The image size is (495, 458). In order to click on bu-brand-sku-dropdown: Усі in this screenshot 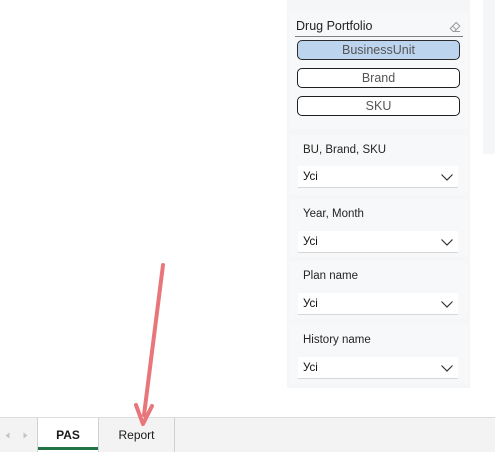, I will do `click(378, 177)`.